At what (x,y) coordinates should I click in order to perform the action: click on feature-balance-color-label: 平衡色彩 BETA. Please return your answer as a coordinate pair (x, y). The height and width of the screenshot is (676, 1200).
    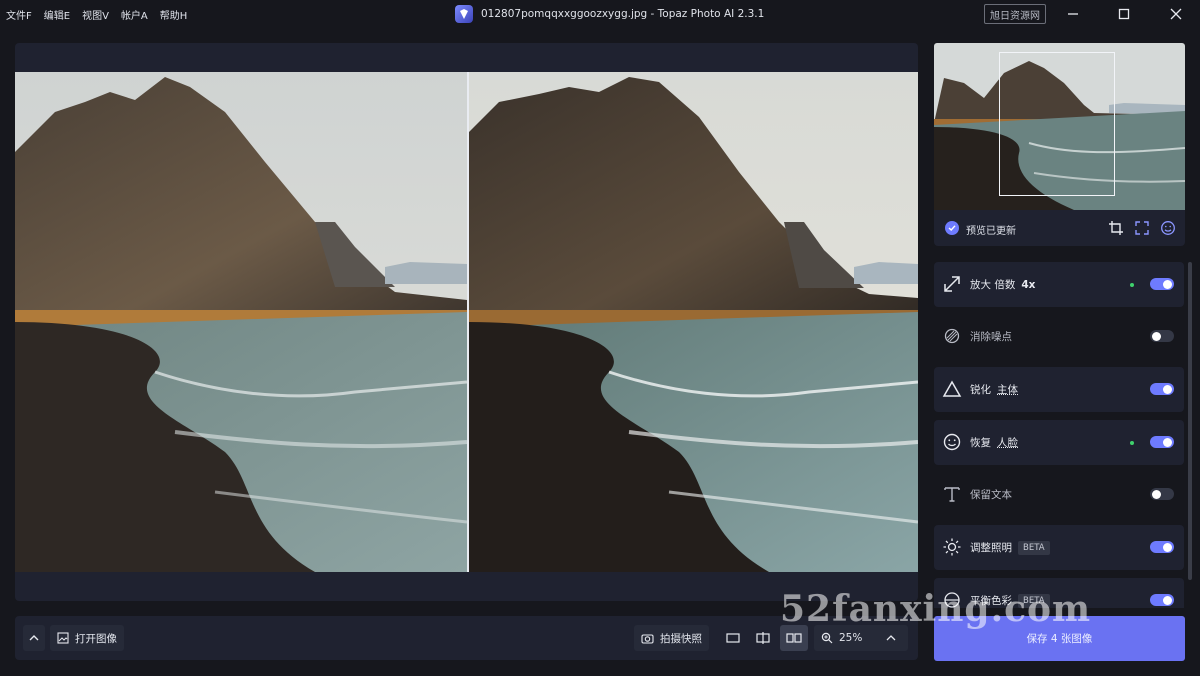
    Looking at the image, I should click on (1010, 600).